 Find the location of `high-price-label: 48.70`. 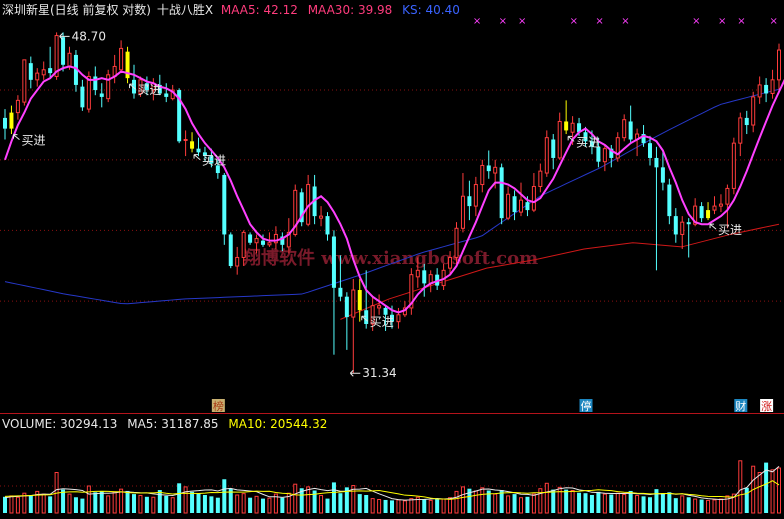

high-price-label: 48.70 is located at coordinates (89, 36).